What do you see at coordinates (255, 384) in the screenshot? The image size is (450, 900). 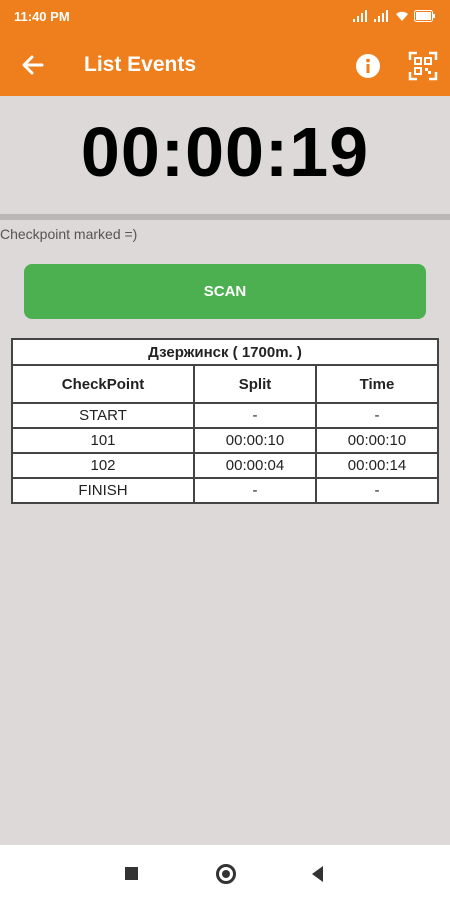 I see `header-split: Split` at bounding box center [255, 384].